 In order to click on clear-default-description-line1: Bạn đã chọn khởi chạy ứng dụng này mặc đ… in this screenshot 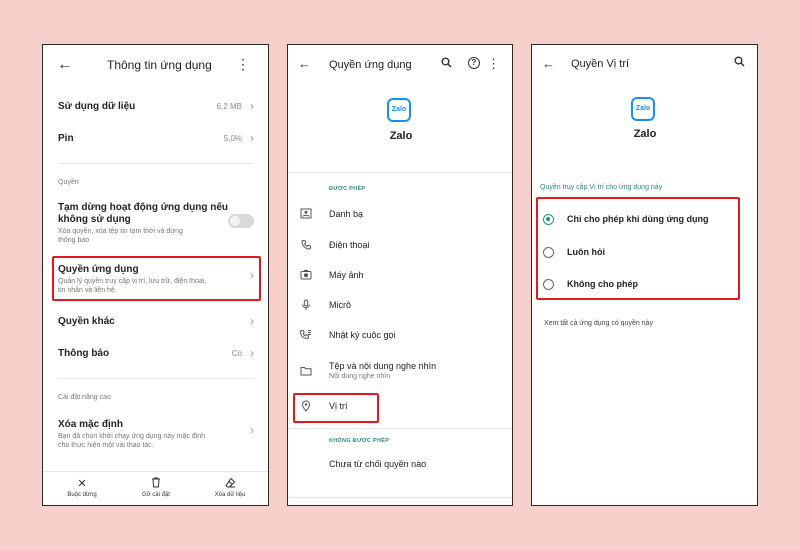, I will do `click(132, 436)`.